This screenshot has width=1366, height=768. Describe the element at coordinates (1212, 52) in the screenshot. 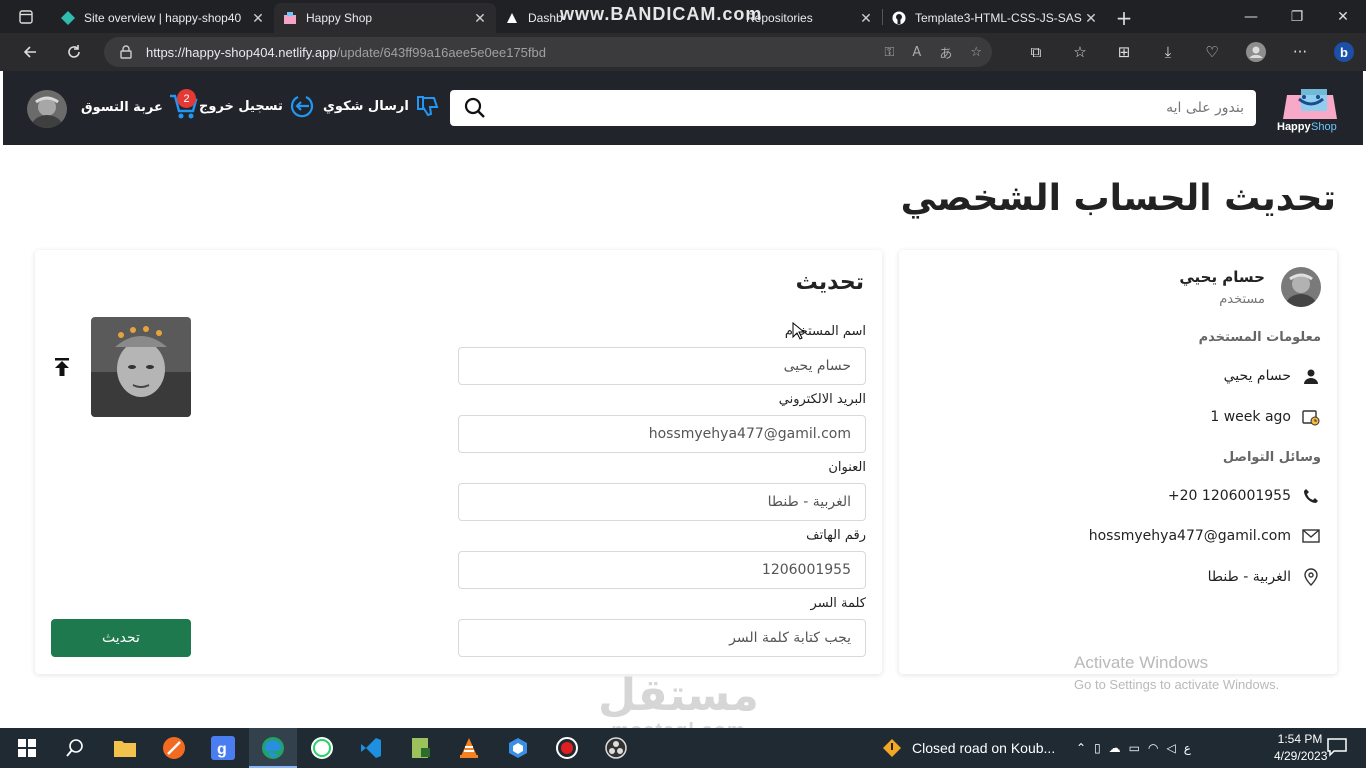

I see `performance-icon: ♡` at that location.